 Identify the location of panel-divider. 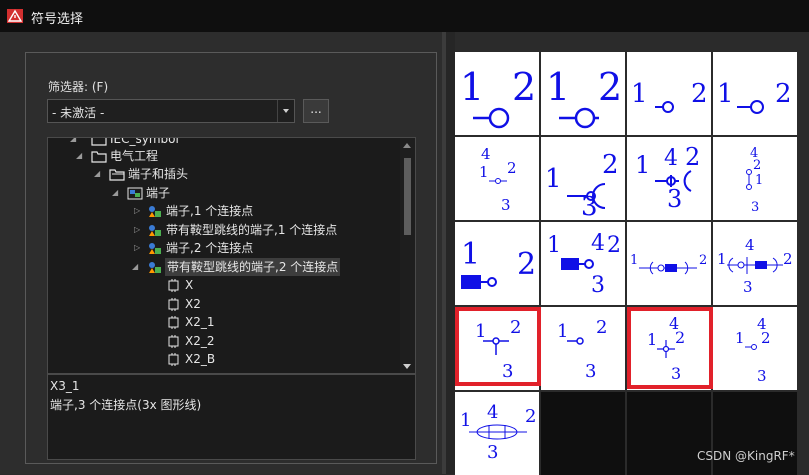
(450, 253).